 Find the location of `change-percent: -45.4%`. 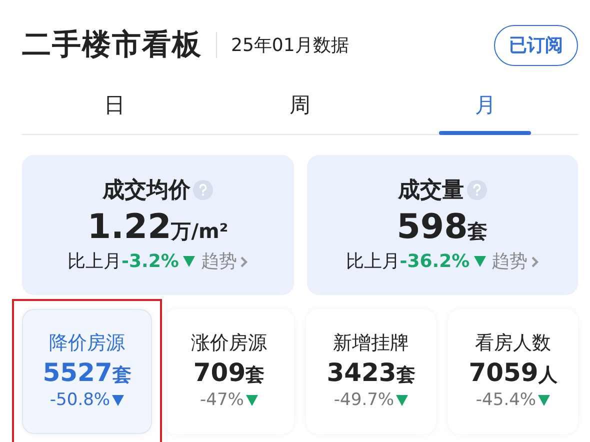

change-percent: -45.4% is located at coordinates (506, 400).